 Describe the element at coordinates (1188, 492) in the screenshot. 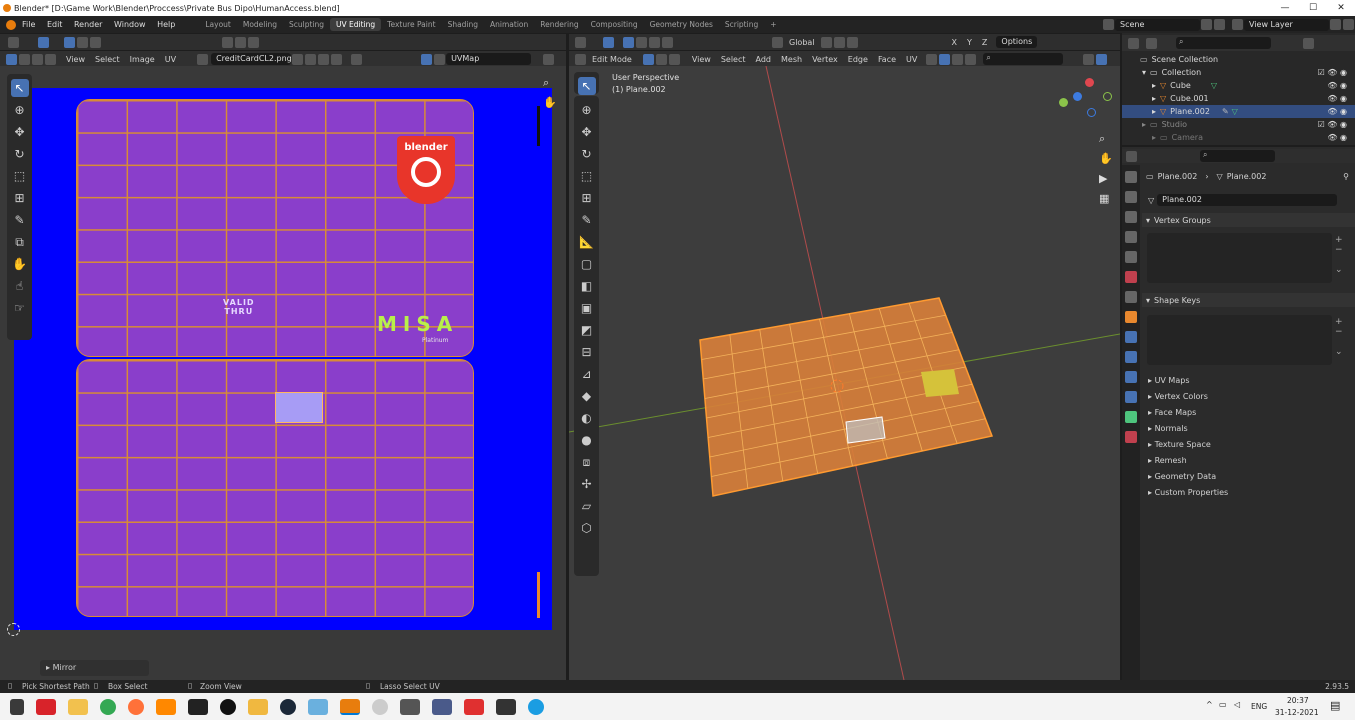

I see `panel-custom-properties: ▸ Custom Properties` at that location.